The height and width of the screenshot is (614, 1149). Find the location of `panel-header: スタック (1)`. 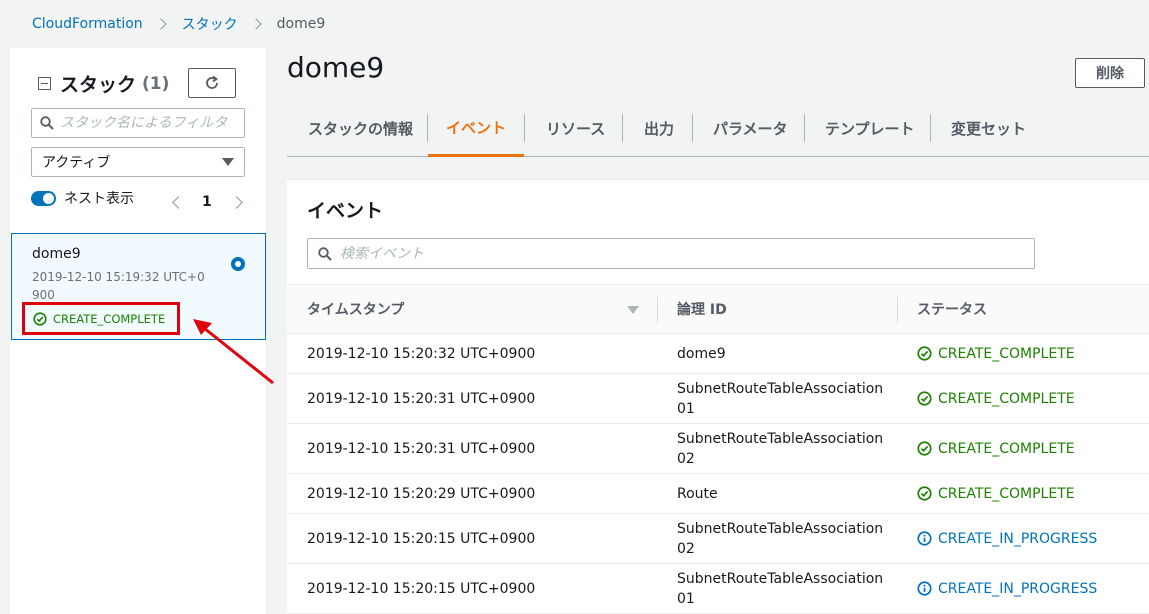

panel-header: スタック (1) is located at coordinates (103, 83).